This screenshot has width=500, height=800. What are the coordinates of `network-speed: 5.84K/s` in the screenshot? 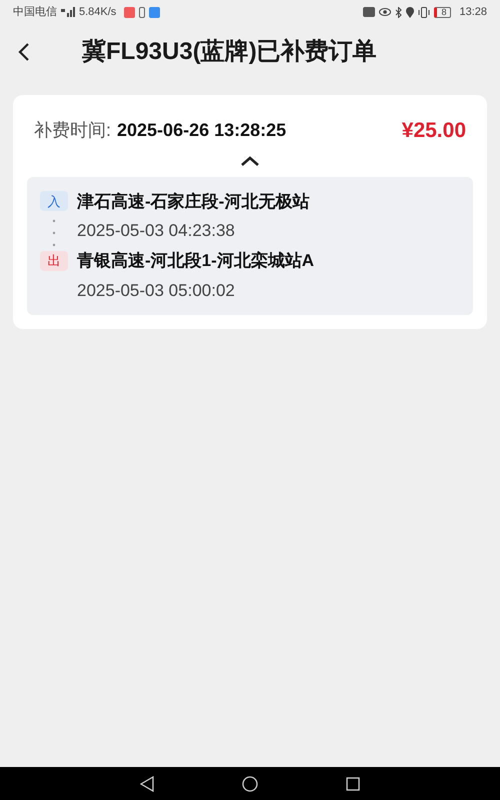 It's located at (97, 12).